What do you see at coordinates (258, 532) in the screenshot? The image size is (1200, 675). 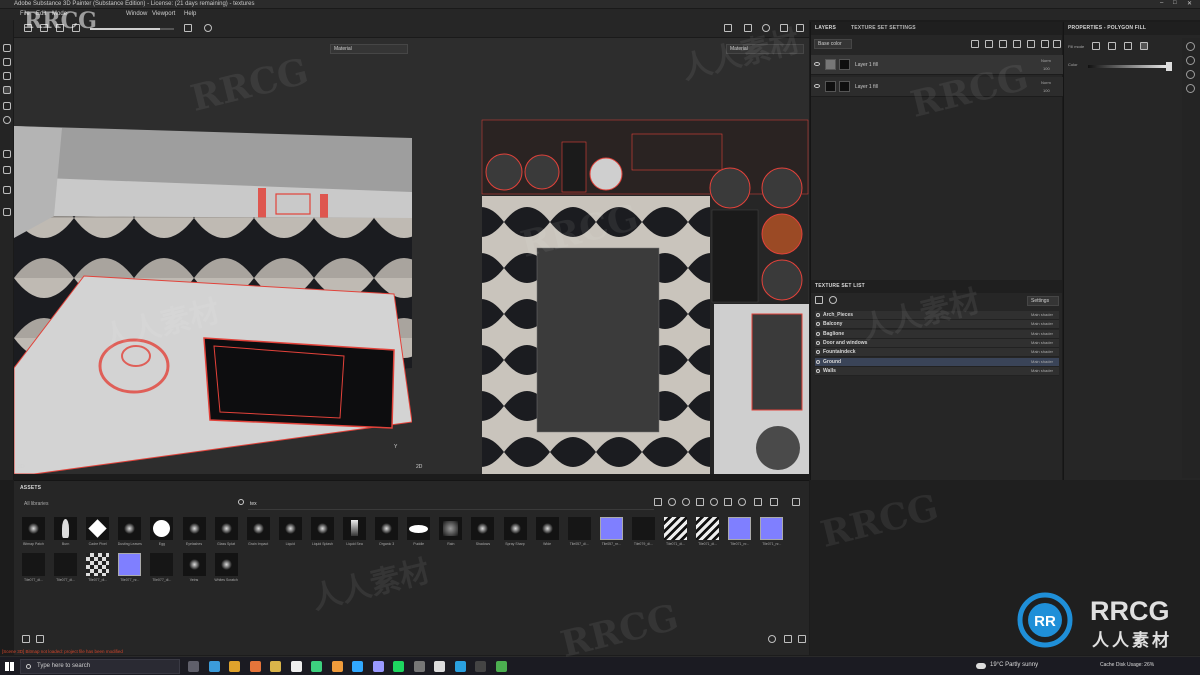 I see `asset-item: Grain Impact` at bounding box center [258, 532].